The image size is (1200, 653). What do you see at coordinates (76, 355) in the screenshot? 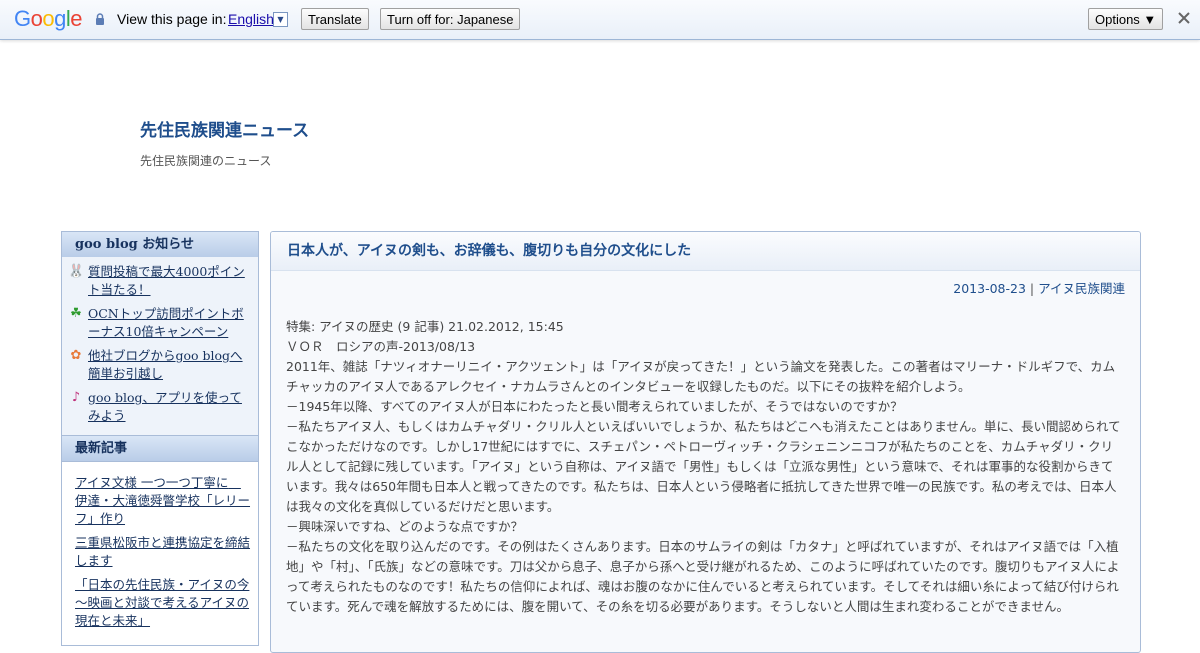
I see `flower-icon: ✿` at bounding box center [76, 355].